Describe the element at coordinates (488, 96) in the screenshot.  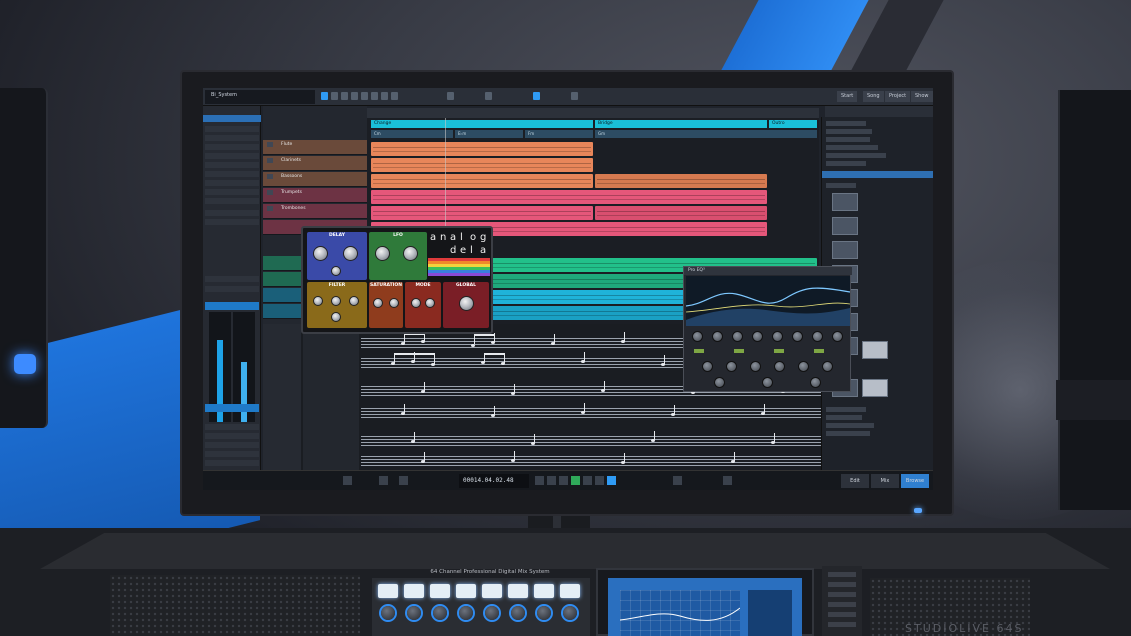
I see `timebase-icon` at that location.